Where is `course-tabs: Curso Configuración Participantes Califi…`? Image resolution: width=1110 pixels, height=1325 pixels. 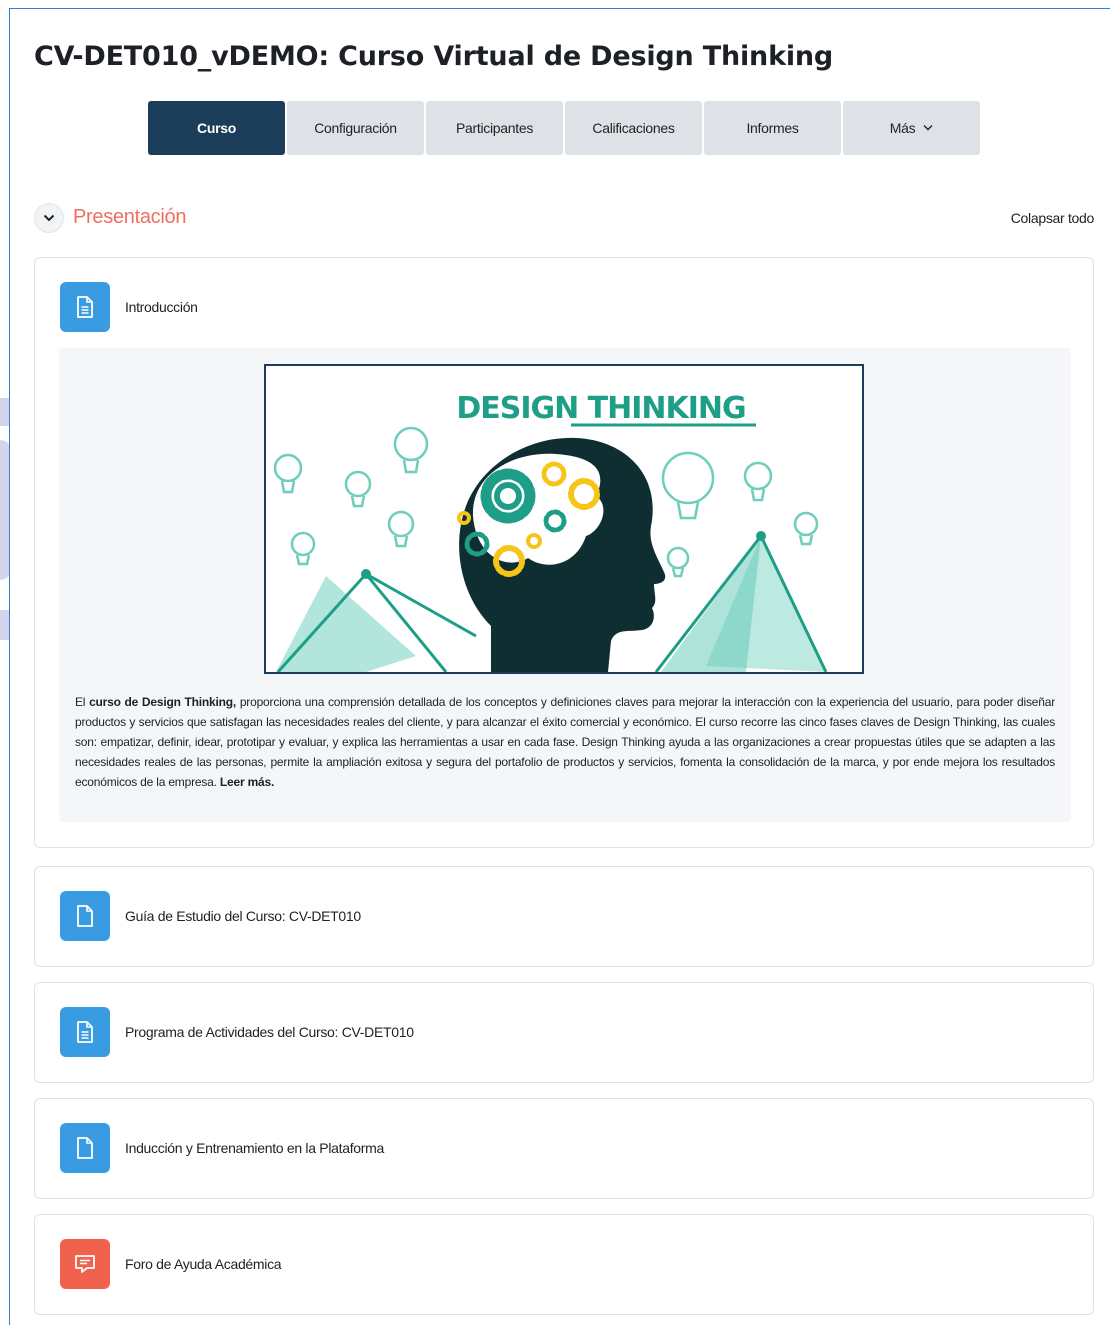
course-tabs: Curso Configuración Participantes Califi… is located at coordinates (565, 128).